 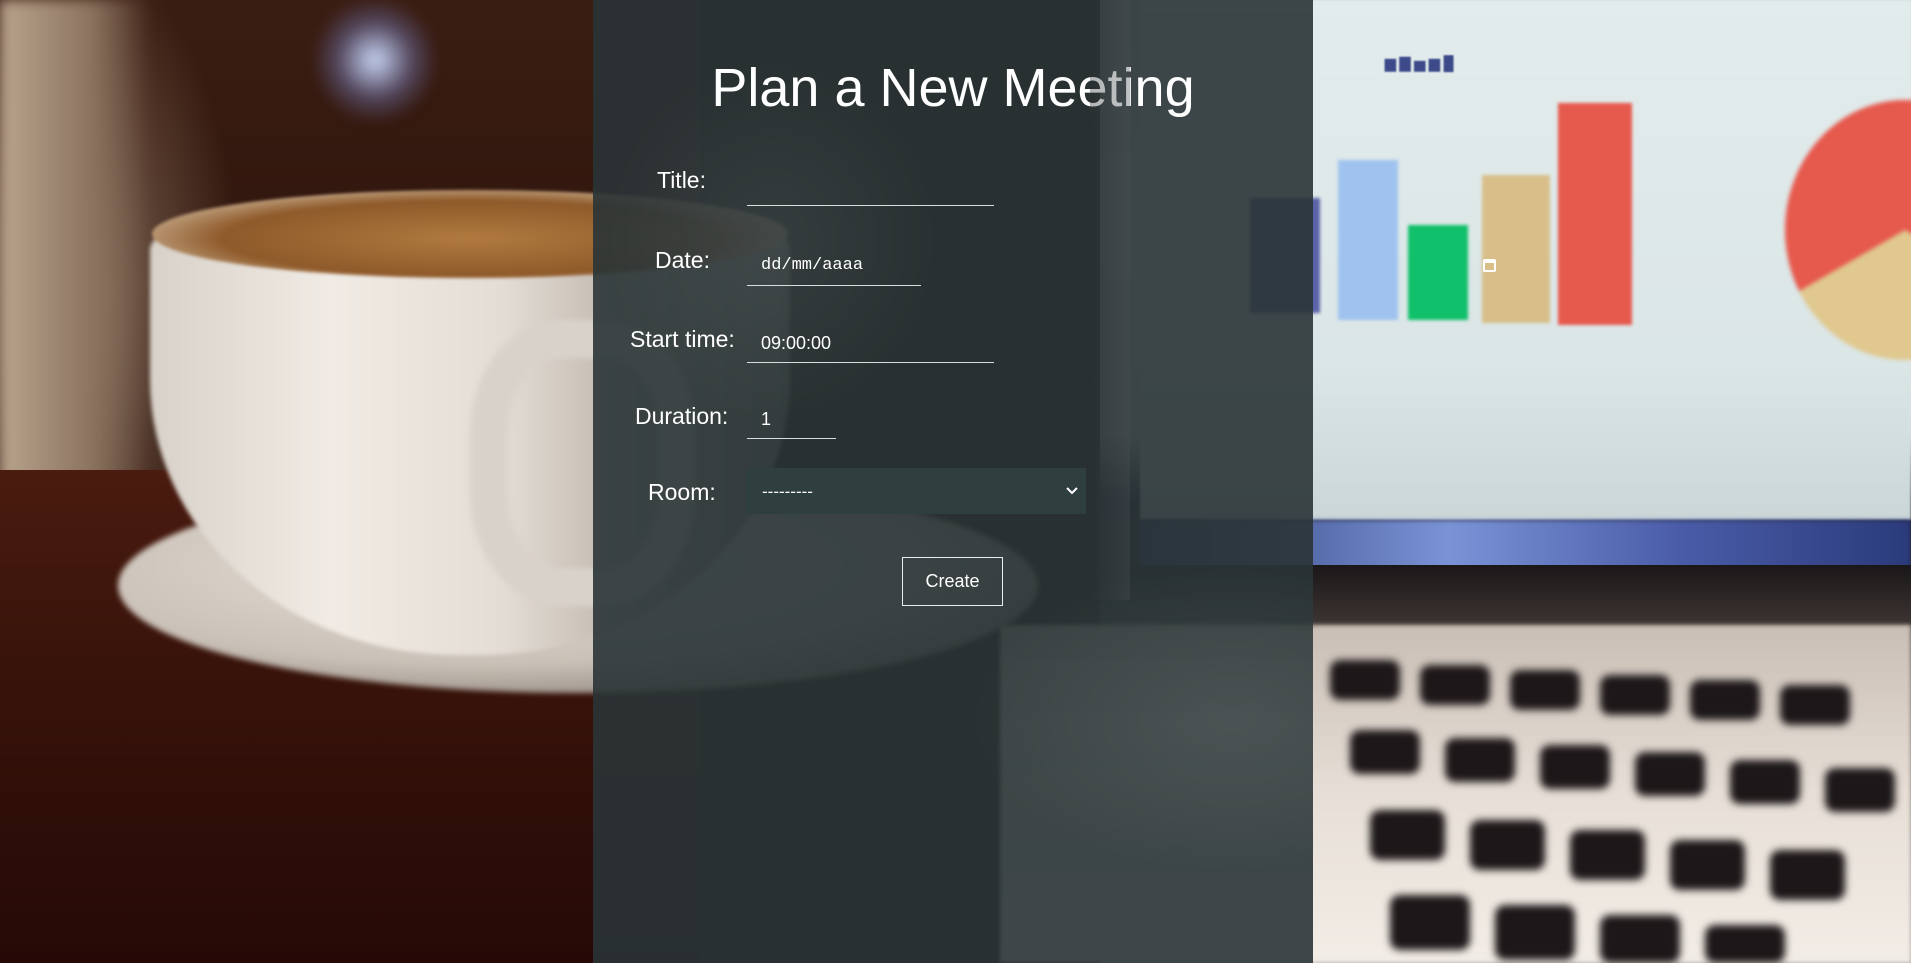 I want to click on title-label: Title:, so click(x=681, y=180).